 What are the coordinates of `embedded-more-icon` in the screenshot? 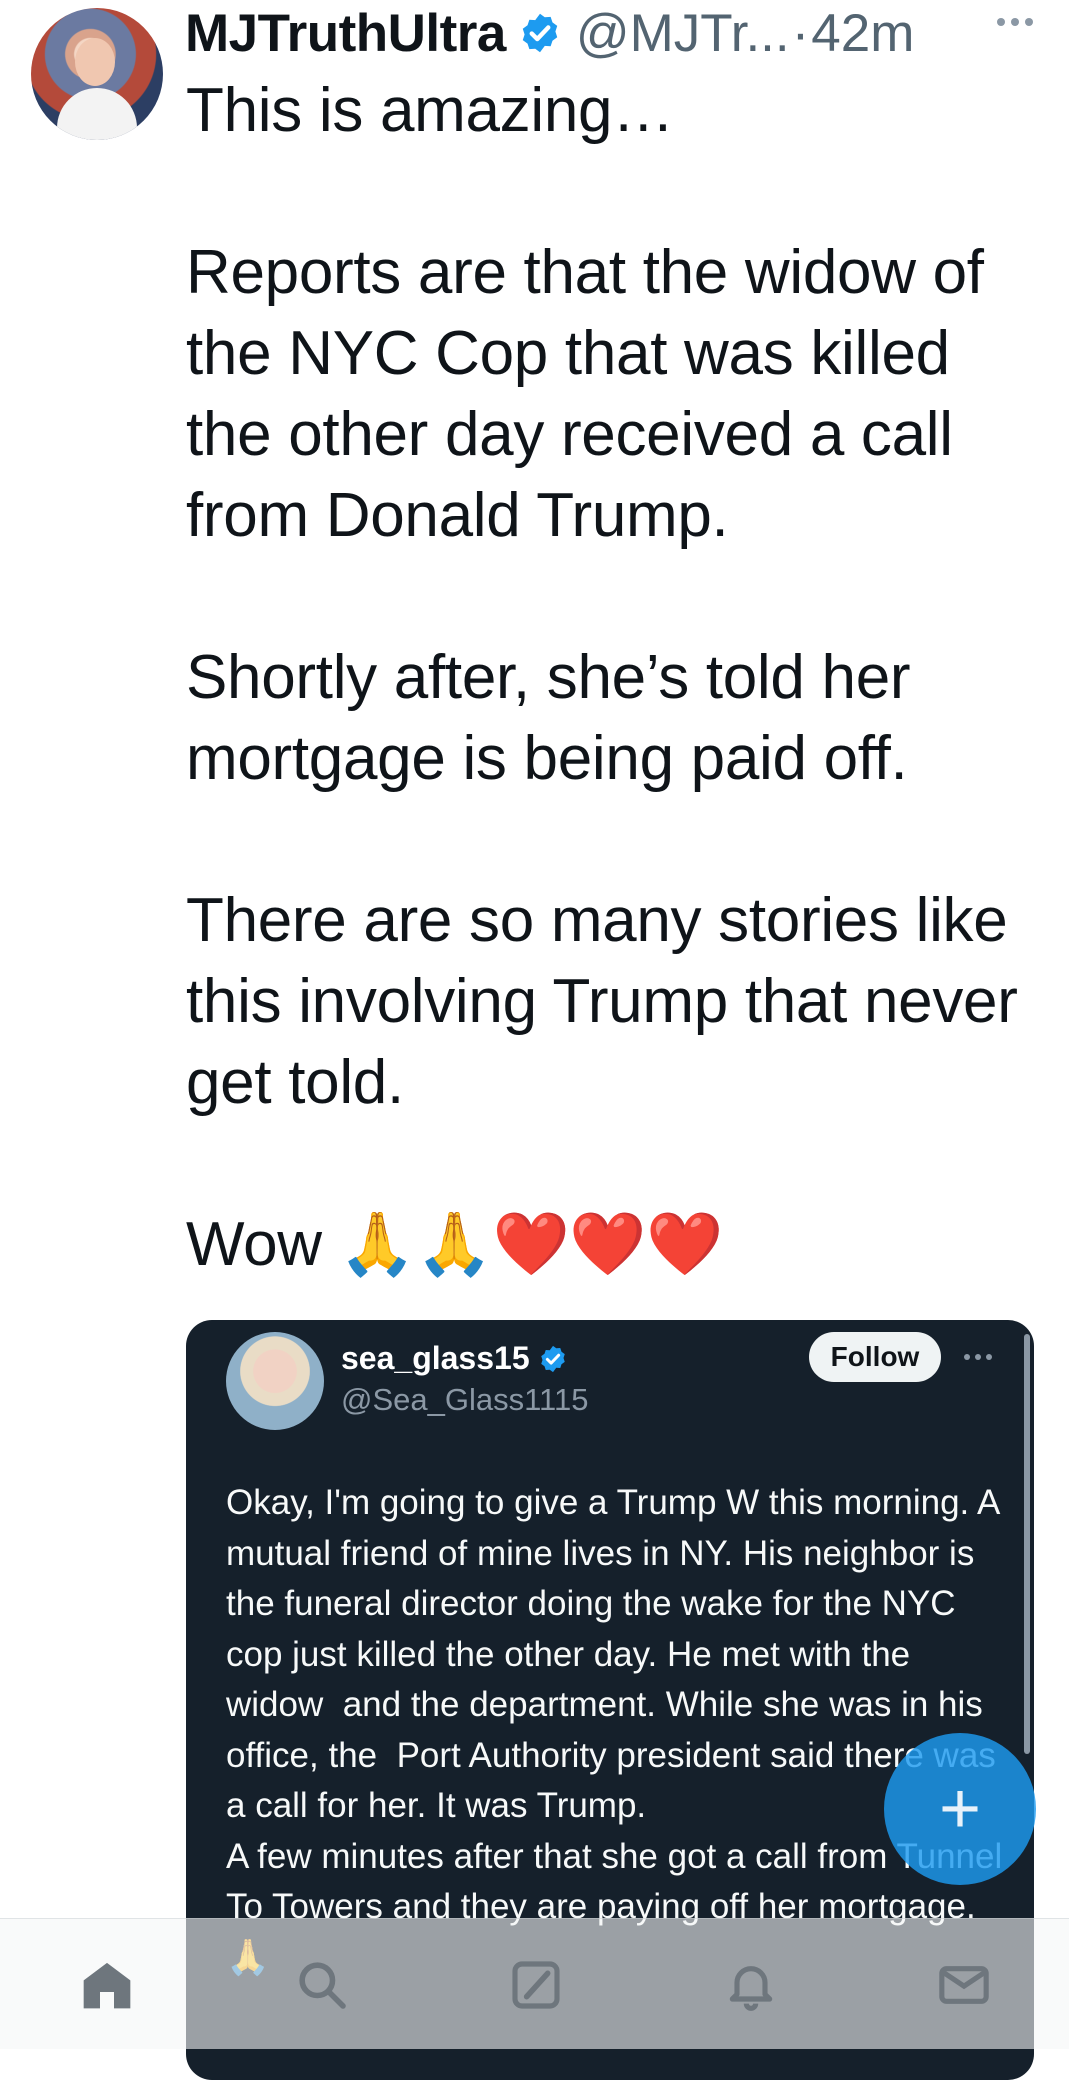 It's located at (978, 1357).